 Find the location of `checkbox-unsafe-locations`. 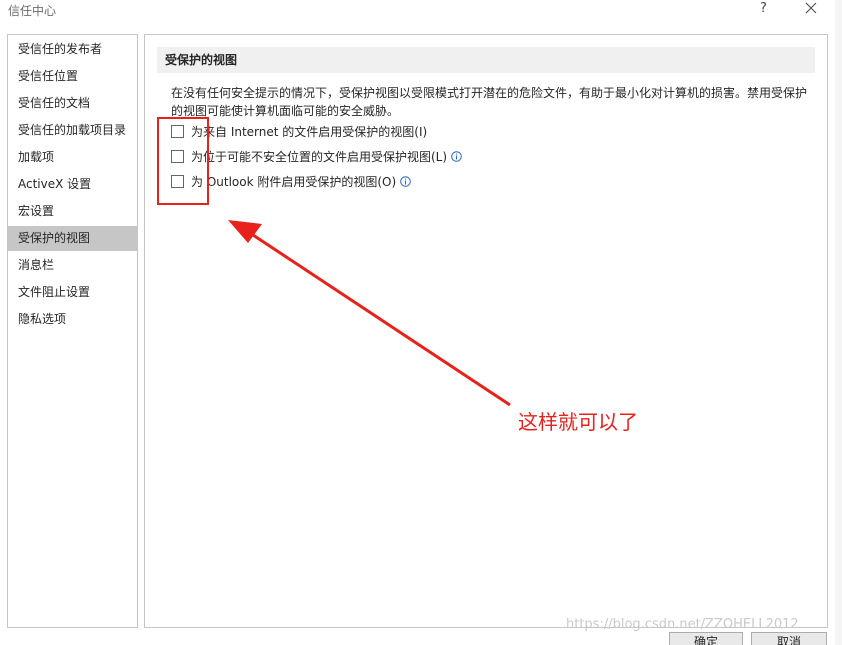

checkbox-unsafe-locations is located at coordinates (177, 156).